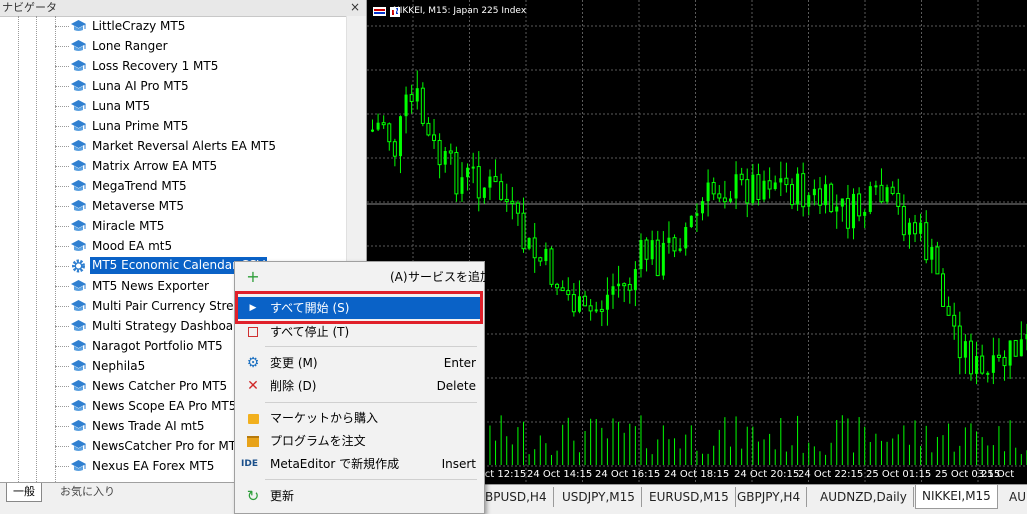 The height and width of the screenshot is (514, 1027). Describe the element at coordinates (364, 277) in the screenshot. I see `menu-item-add-service: + (A) サービスを追加` at that location.